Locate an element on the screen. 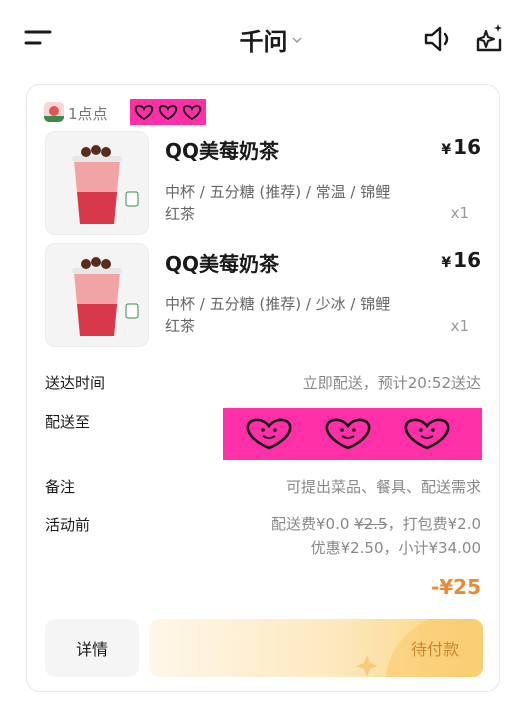 The width and height of the screenshot is (527, 708). detail-button: 详情 is located at coordinates (92, 648).